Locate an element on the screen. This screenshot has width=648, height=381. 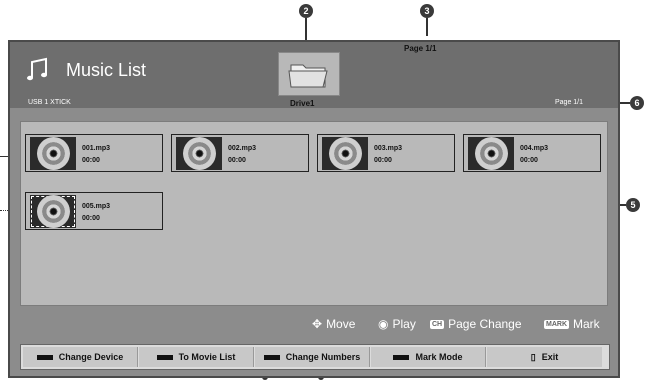
mark-mode-button: Mark Mode is located at coordinates (428, 357).